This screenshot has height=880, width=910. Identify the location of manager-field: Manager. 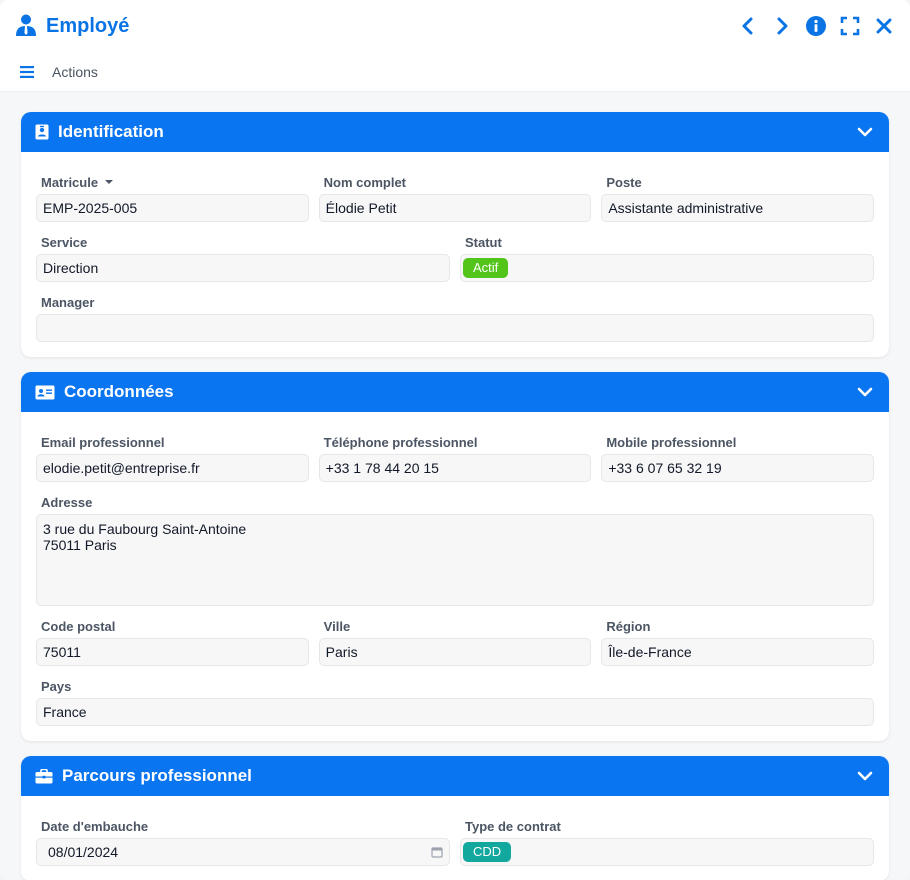
(455, 317).